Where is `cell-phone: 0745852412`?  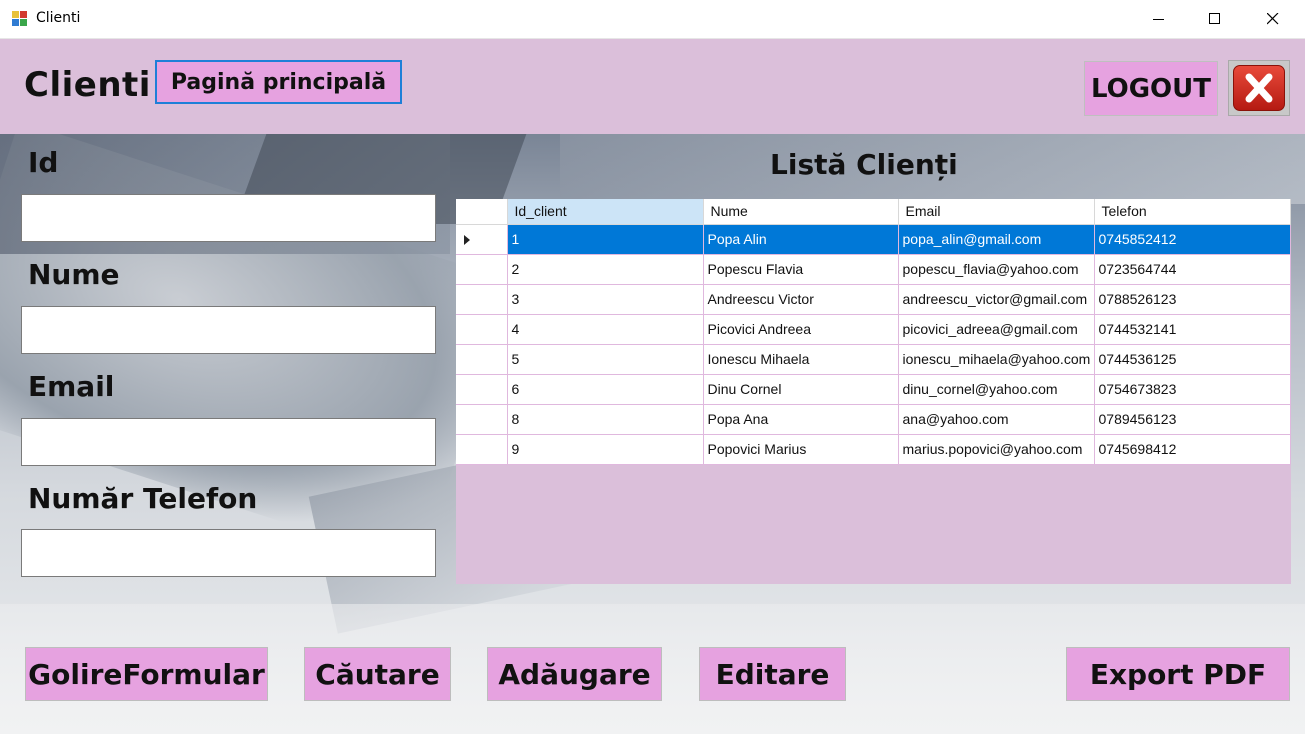 cell-phone: 0745852412 is located at coordinates (1192, 239).